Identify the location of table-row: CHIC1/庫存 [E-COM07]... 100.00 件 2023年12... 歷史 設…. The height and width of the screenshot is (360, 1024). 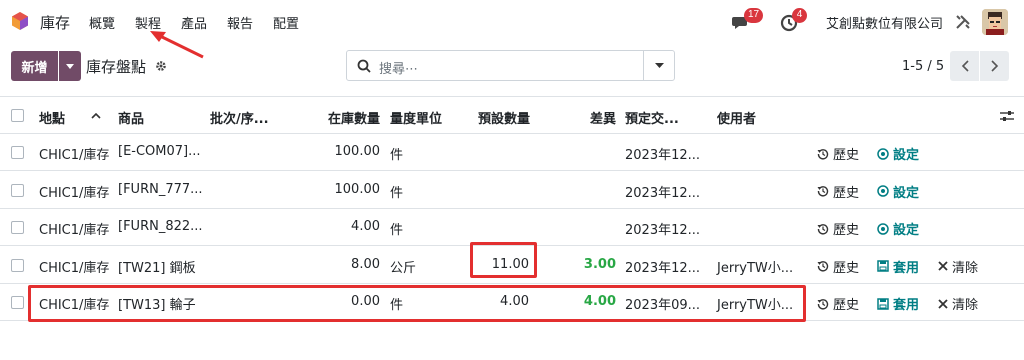
(512, 152).